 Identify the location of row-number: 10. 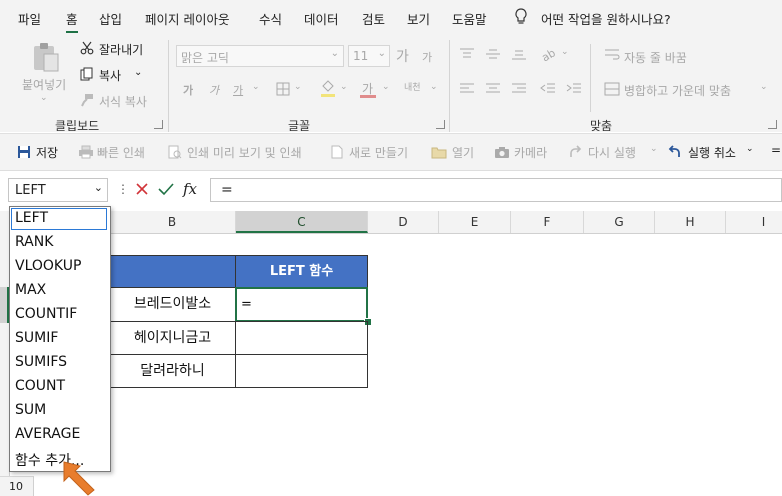
(16, 486).